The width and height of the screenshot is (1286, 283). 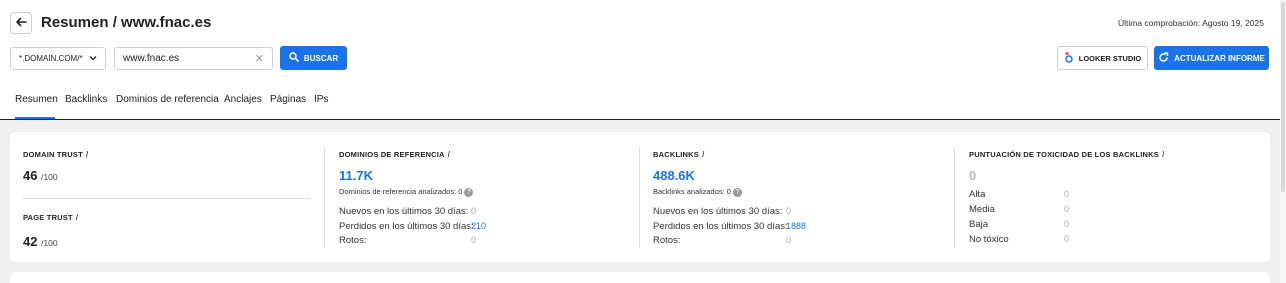 What do you see at coordinates (1163, 58) in the screenshot?
I see `refresh-icon` at bounding box center [1163, 58].